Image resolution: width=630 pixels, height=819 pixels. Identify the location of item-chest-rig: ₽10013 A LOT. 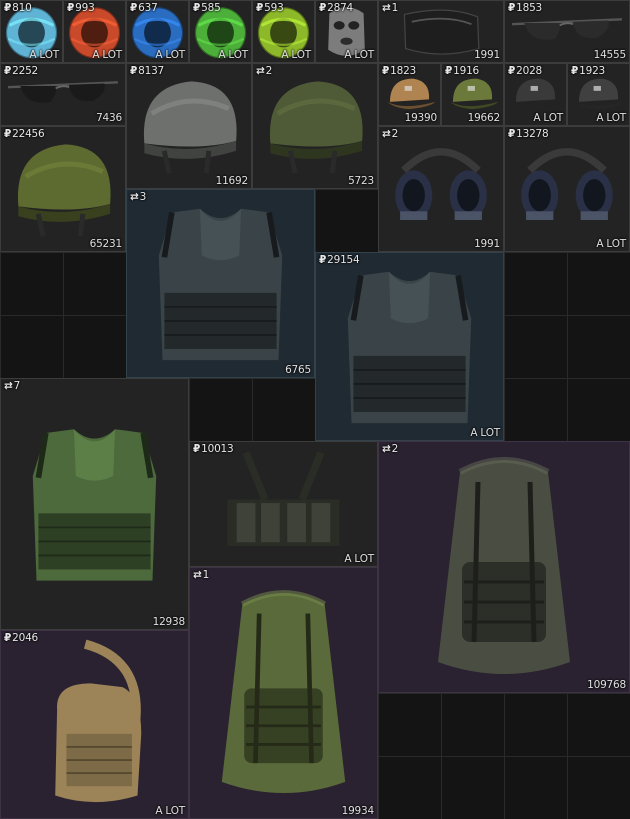
(283, 504).